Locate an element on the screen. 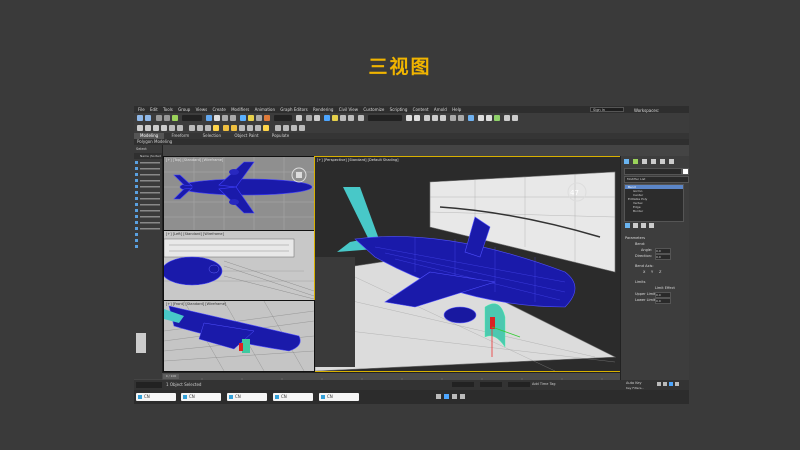 This screenshot has height=450, width=800. render-cloud-icon is located at coordinates (515, 118).